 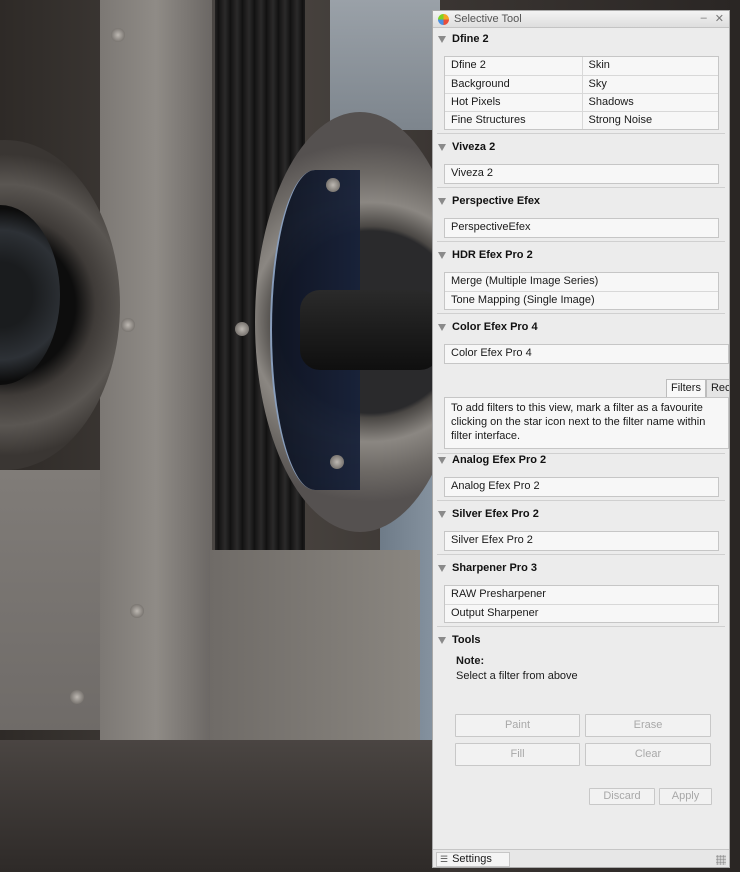 What do you see at coordinates (650, 120) in the screenshot?
I see `filter-strong-noise: Strong Noise` at bounding box center [650, 120].